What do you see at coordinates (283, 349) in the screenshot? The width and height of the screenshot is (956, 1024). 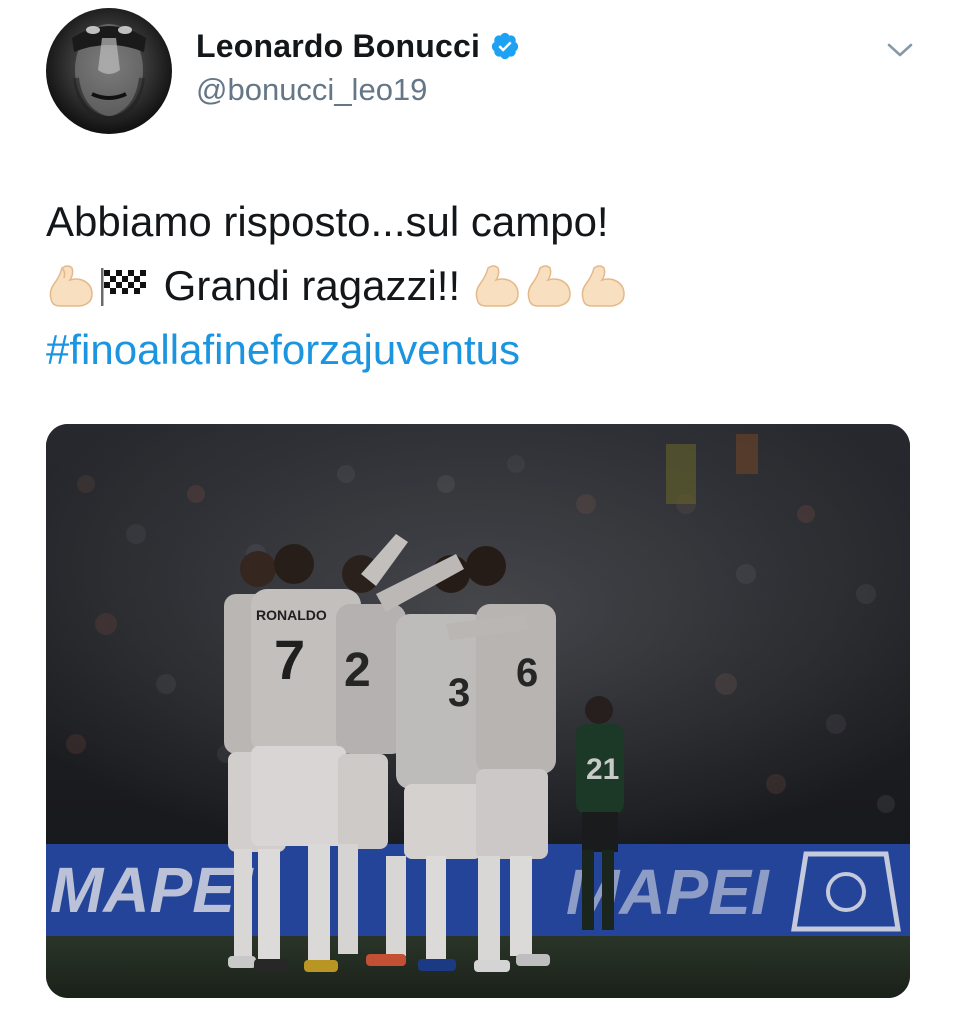 I see `hashtag-link: #finoallafineforzajuventus` at bounding box center [283, 349].